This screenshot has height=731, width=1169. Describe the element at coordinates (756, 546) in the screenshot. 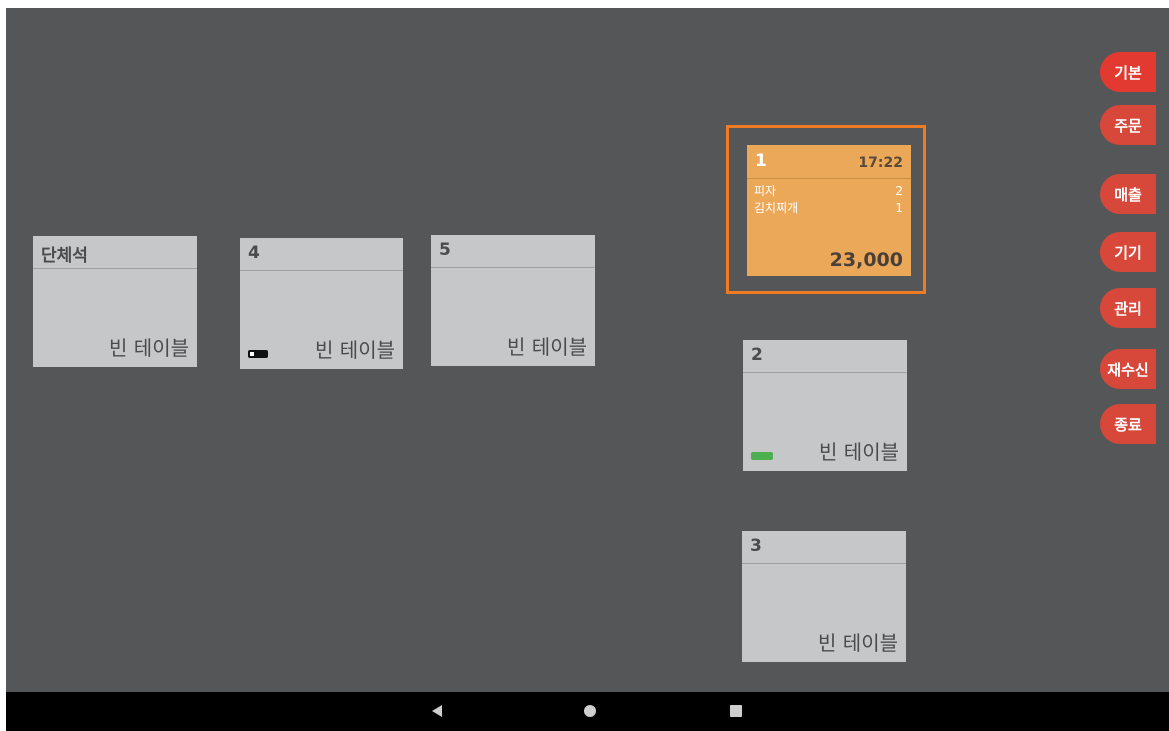

I see `table-name: 3` at that location.